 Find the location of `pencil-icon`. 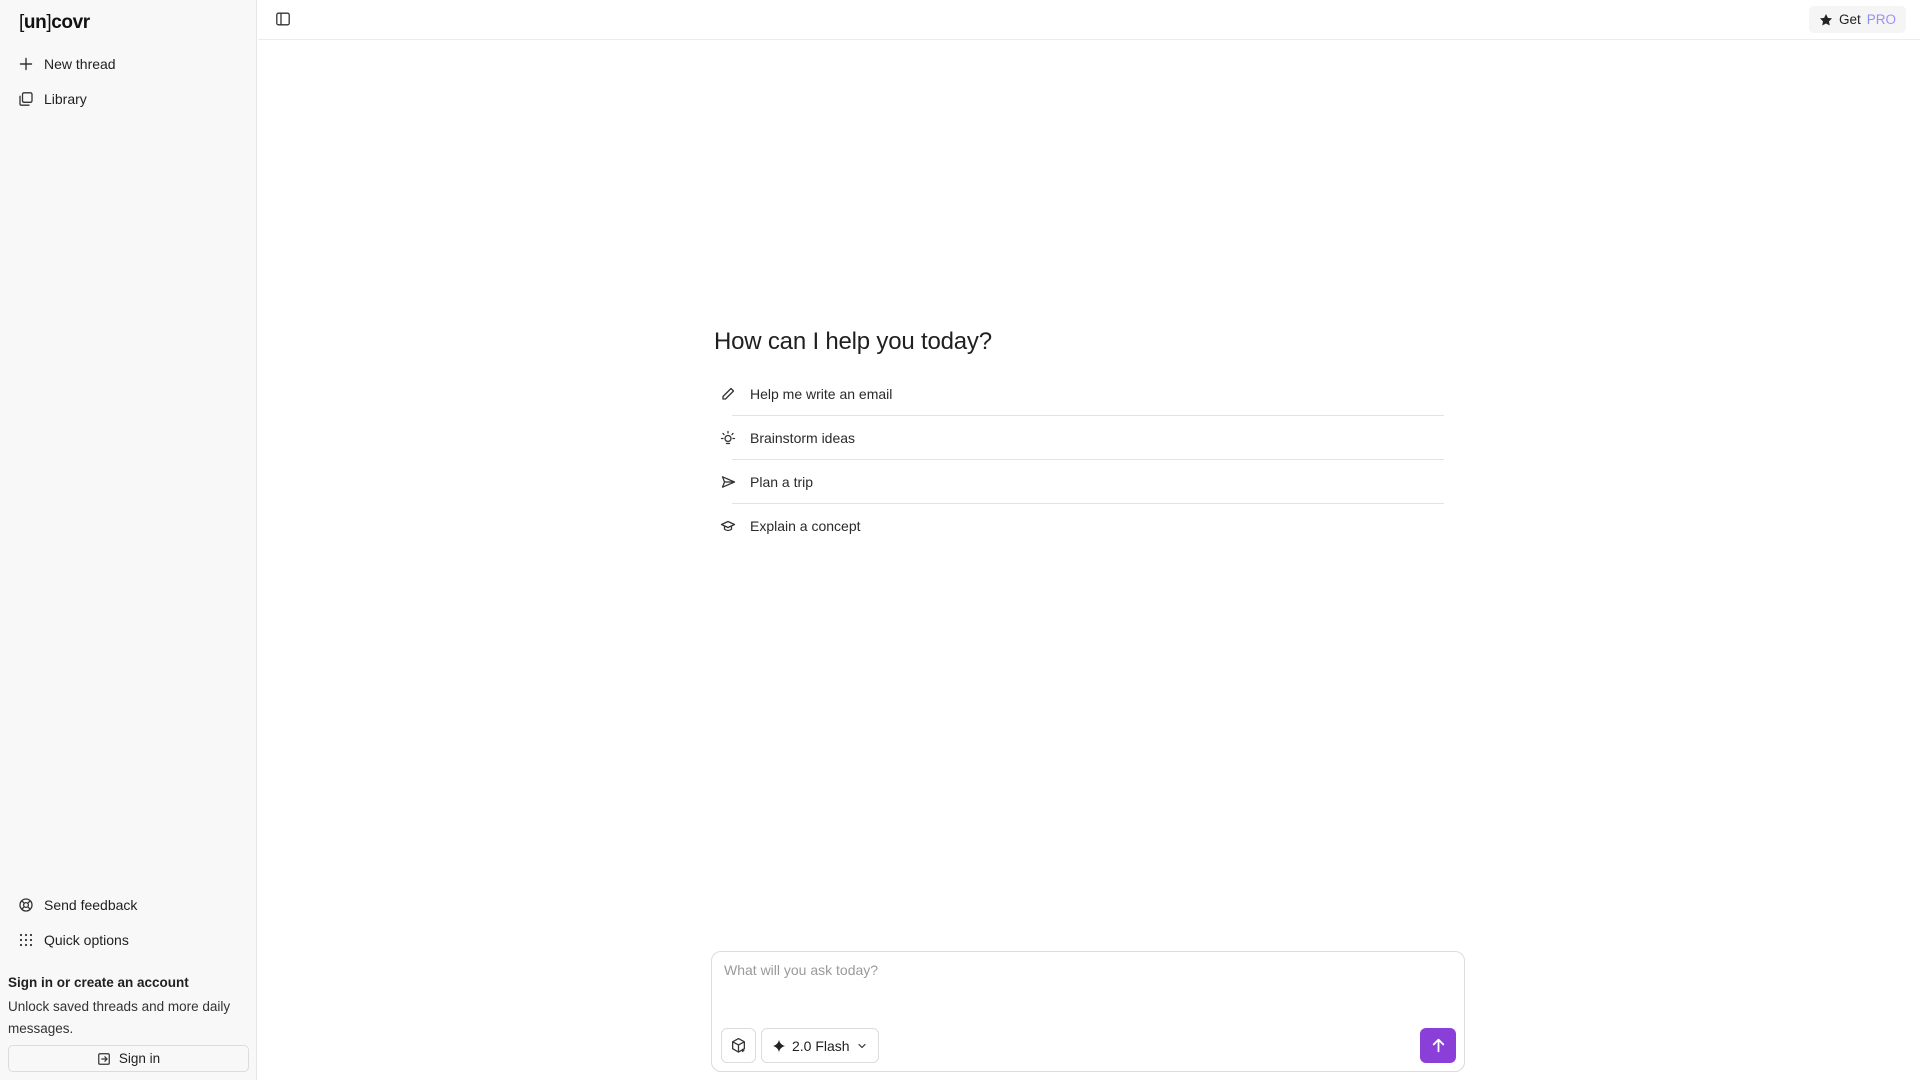

pencil-icon is located at coordinates (728, 393).